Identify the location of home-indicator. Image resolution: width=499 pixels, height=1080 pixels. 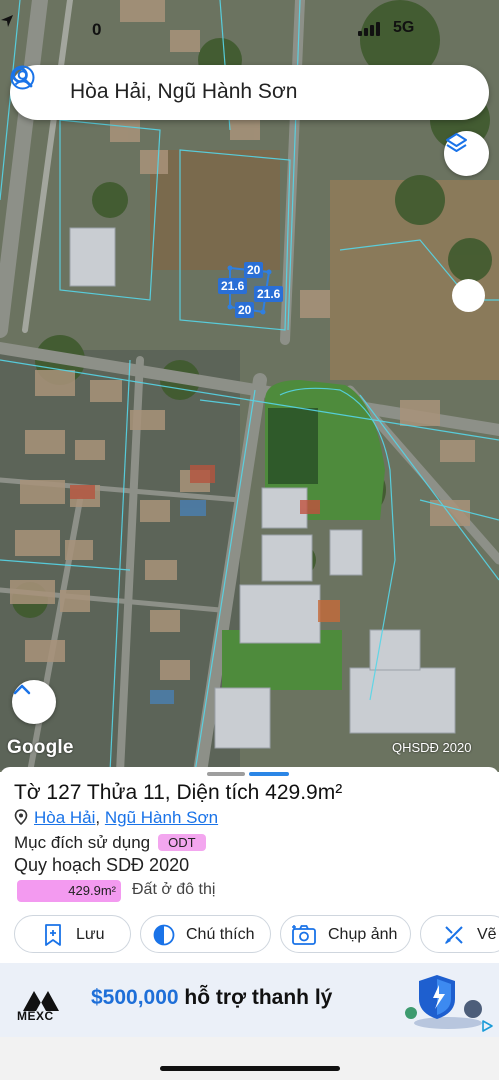
(250, 1068).